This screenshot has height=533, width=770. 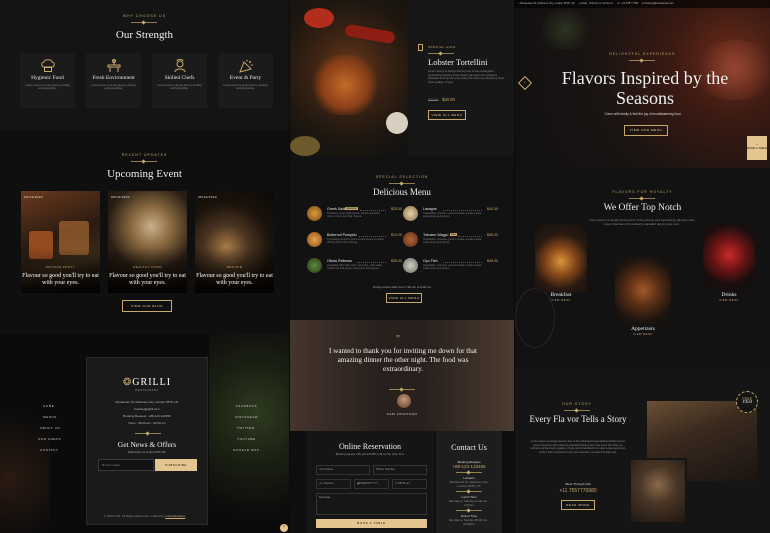 I want to click on view-our-menu-button: VIEW OUR MENU, so click(x=646, y=130).